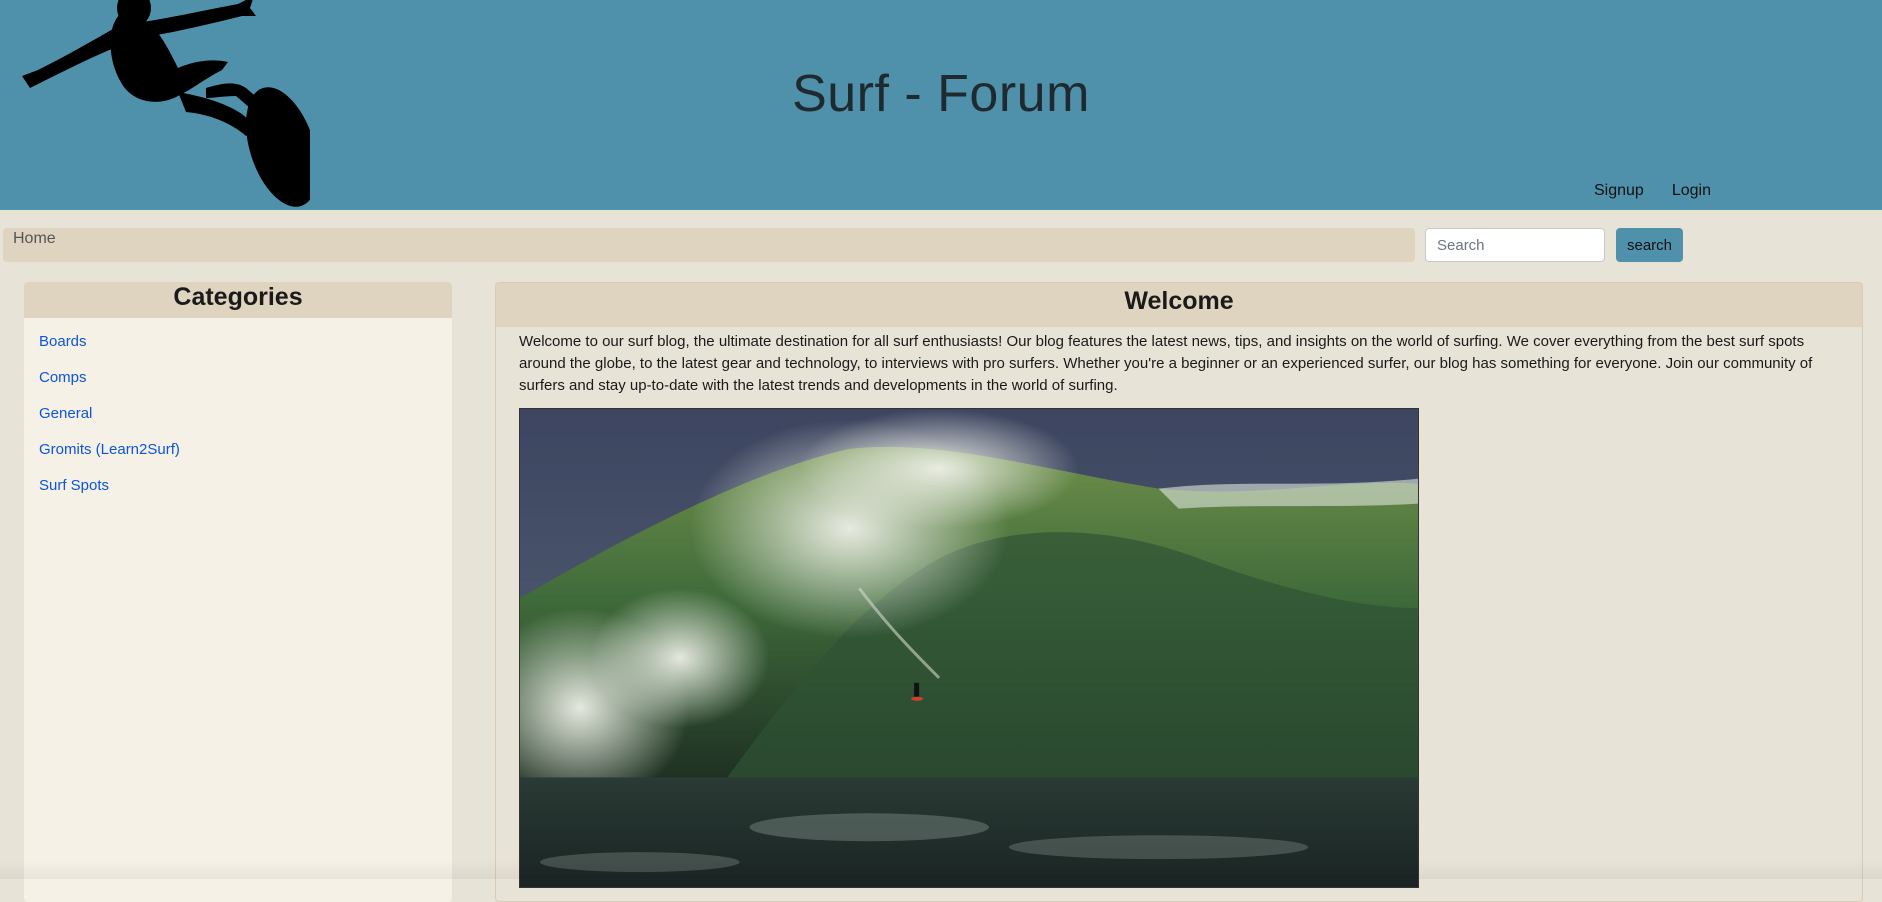  What do you see at coordinates (1649, 245) in the screenshot?
I see `search-button: search` at bounding box center [1649, 245].